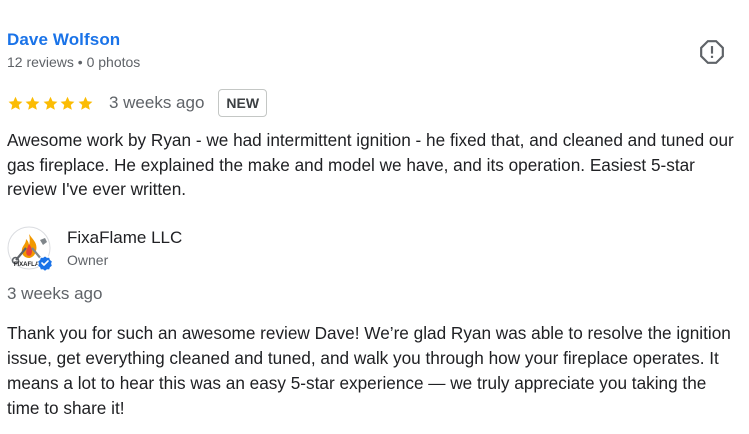 This screenshot has width=749, height=434. I want to click on owner-name: FixaFlame LLC, so click(125, 237).